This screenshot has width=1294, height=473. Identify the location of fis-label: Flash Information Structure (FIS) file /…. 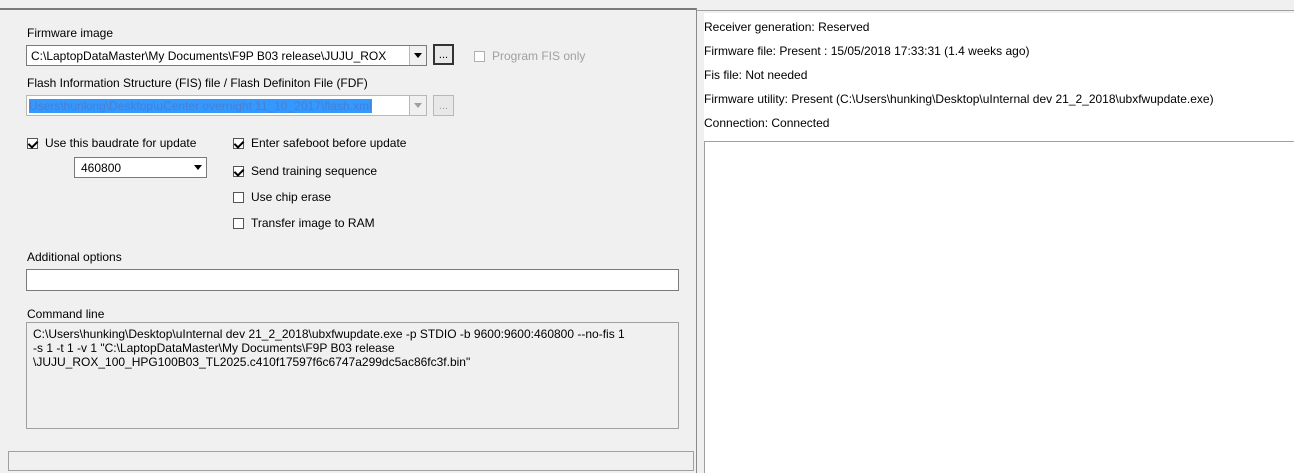
(197, 83).